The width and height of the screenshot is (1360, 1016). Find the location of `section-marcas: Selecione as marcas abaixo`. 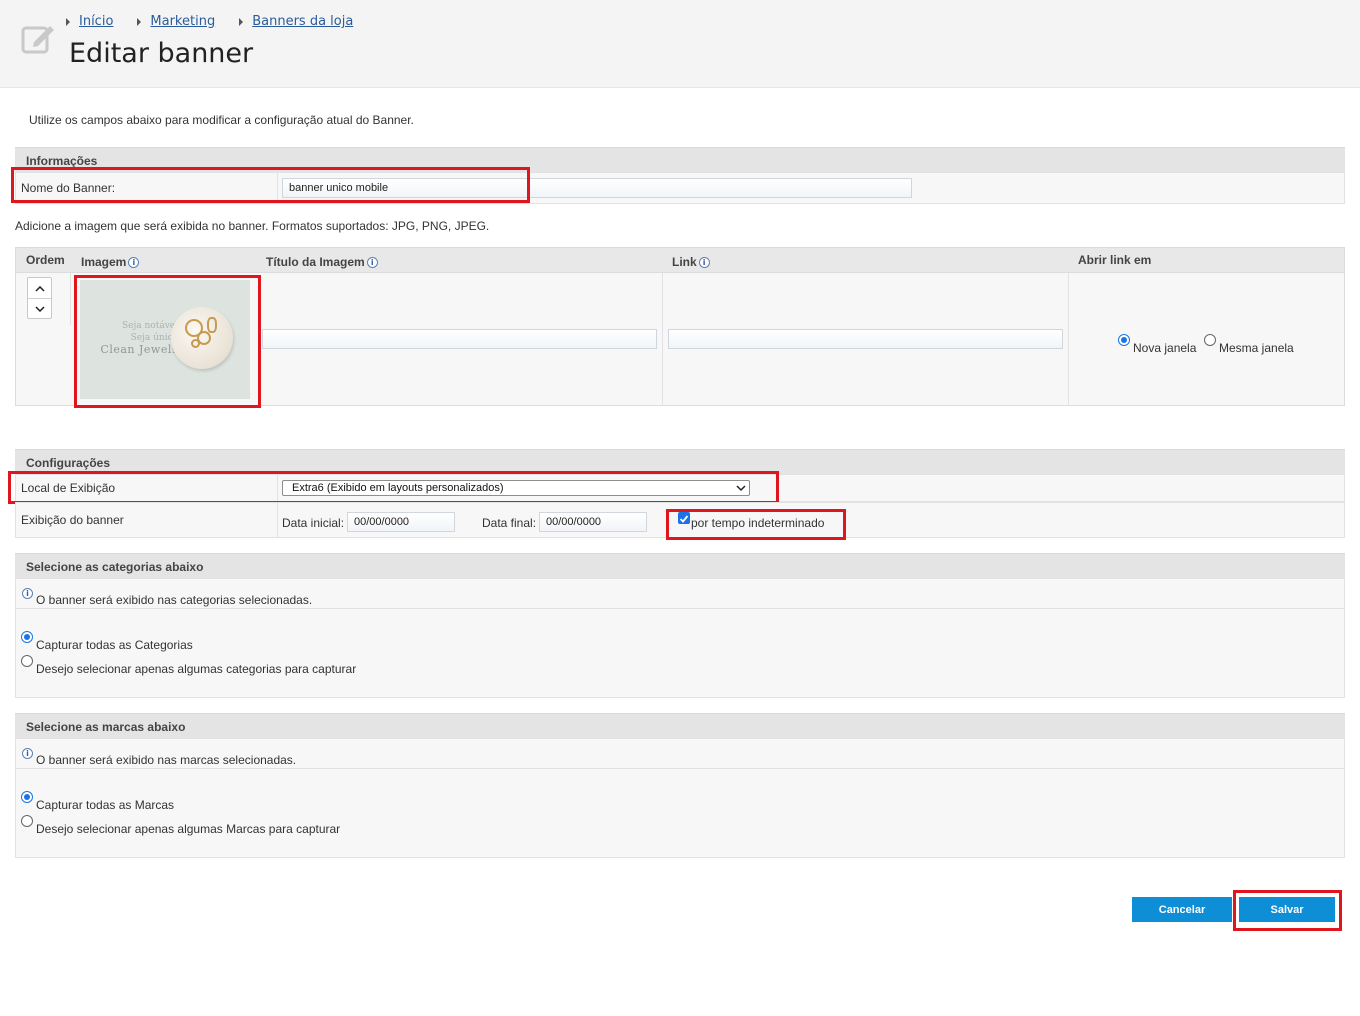

section-marcas: Selecione as marcas abaixo is located at coordinates (680, 725).